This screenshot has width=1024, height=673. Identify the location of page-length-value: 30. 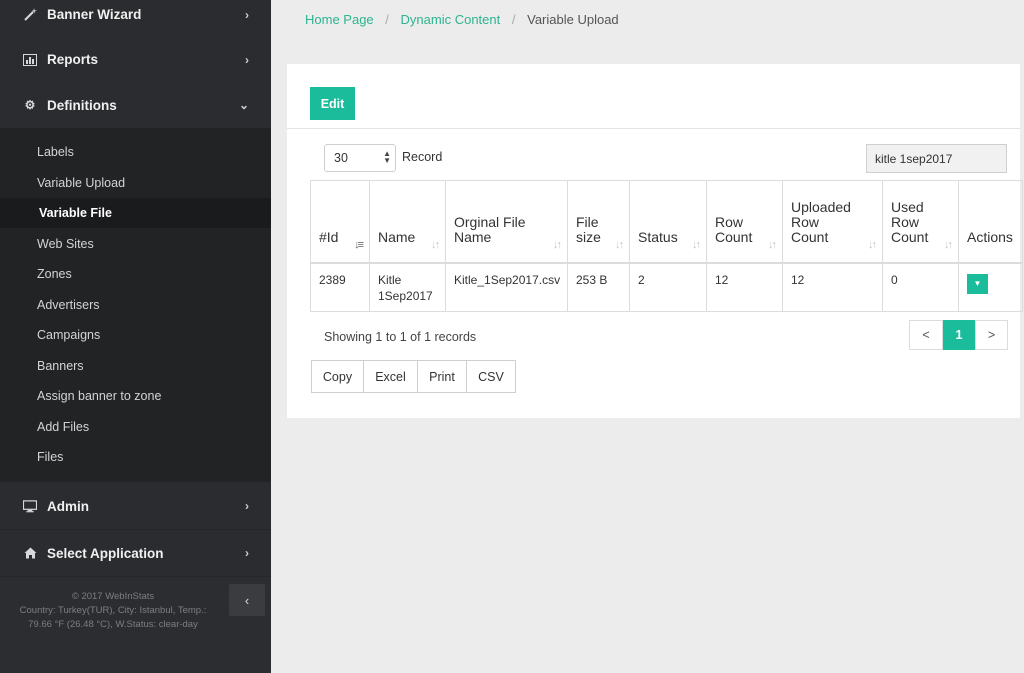
(341, 158).